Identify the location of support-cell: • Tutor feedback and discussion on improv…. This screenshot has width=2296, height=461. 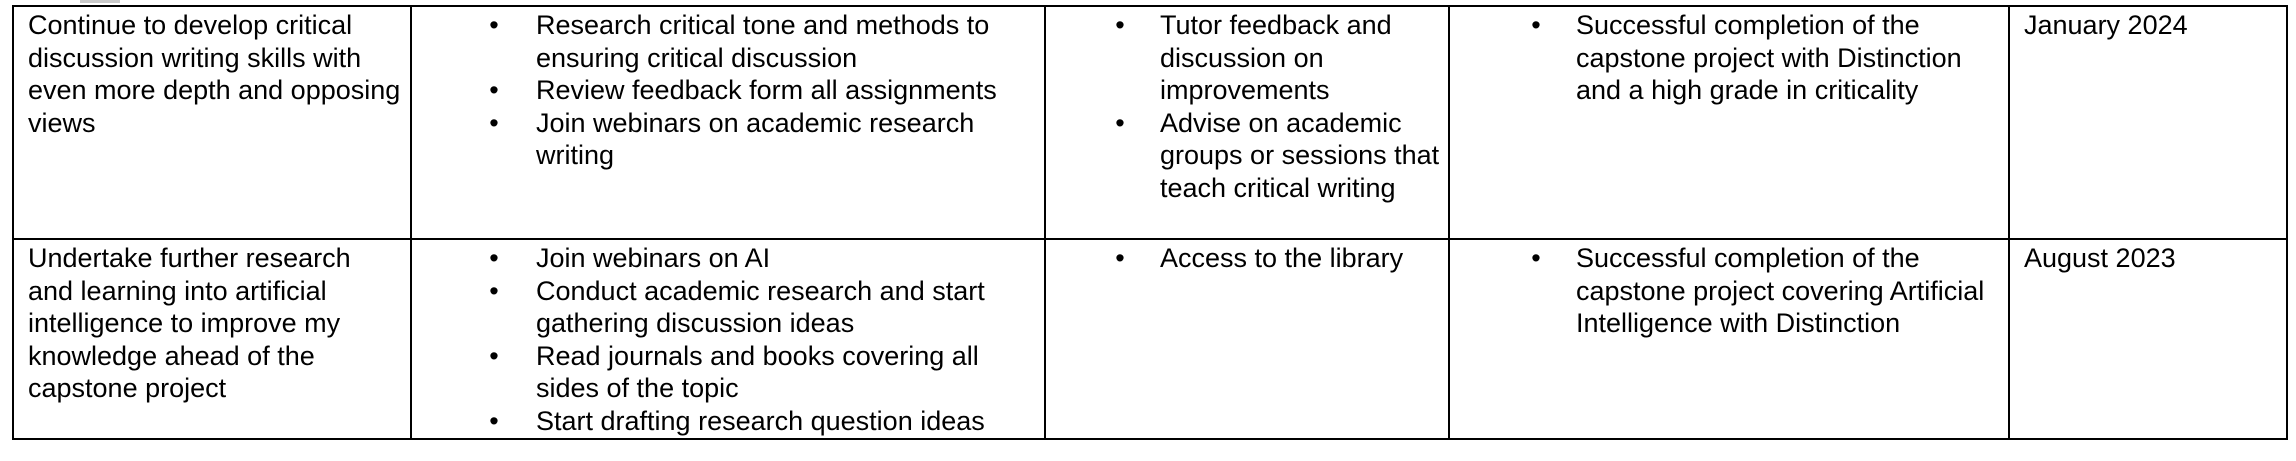
(1247, 122).